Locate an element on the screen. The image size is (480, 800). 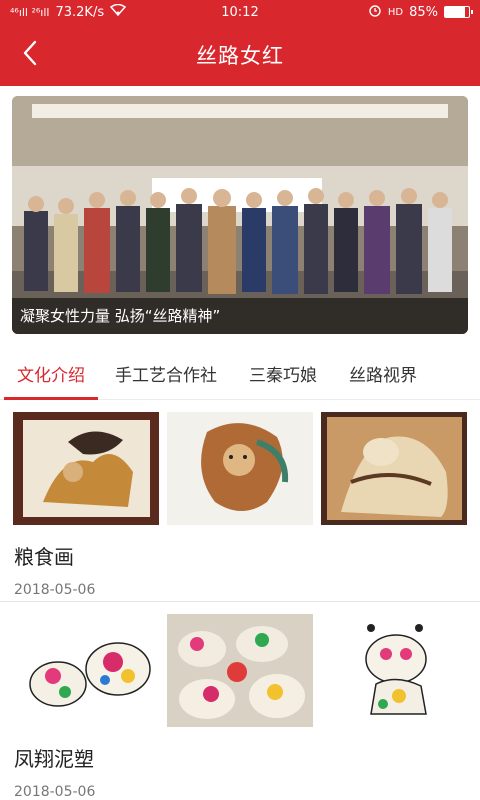
chevron-left-icon is located at coordinates (30, 55).